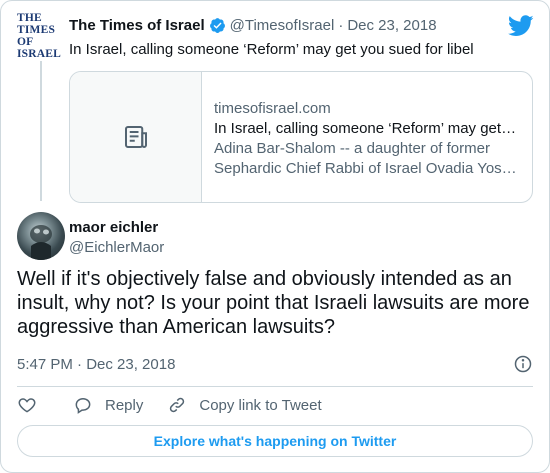 Image resolution: width=550 pixels, height=473 pixels. I want to click on reply-button: Reply, so click(108, 405).